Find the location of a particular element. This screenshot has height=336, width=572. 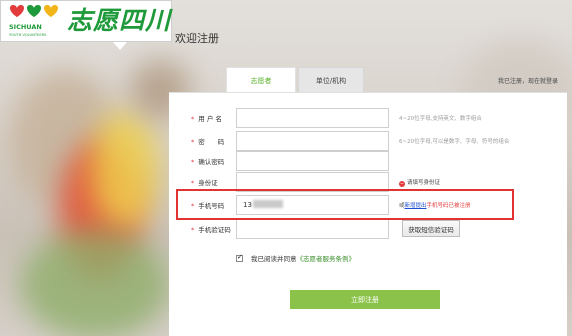

svg-text: YOUTH VOLUNTEERS is located at coordinates (28, 35).